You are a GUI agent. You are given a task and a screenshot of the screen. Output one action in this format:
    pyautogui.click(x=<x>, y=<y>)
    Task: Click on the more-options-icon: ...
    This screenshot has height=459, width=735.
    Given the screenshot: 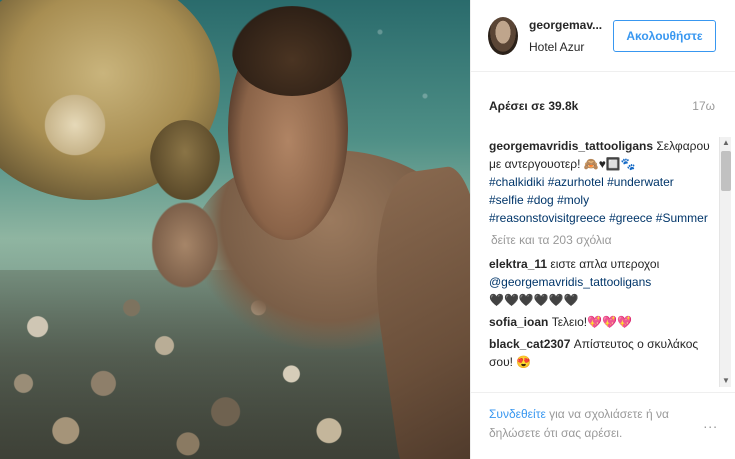 What is the action you would take?
    pyautogui.click(x=710, y=423)
    